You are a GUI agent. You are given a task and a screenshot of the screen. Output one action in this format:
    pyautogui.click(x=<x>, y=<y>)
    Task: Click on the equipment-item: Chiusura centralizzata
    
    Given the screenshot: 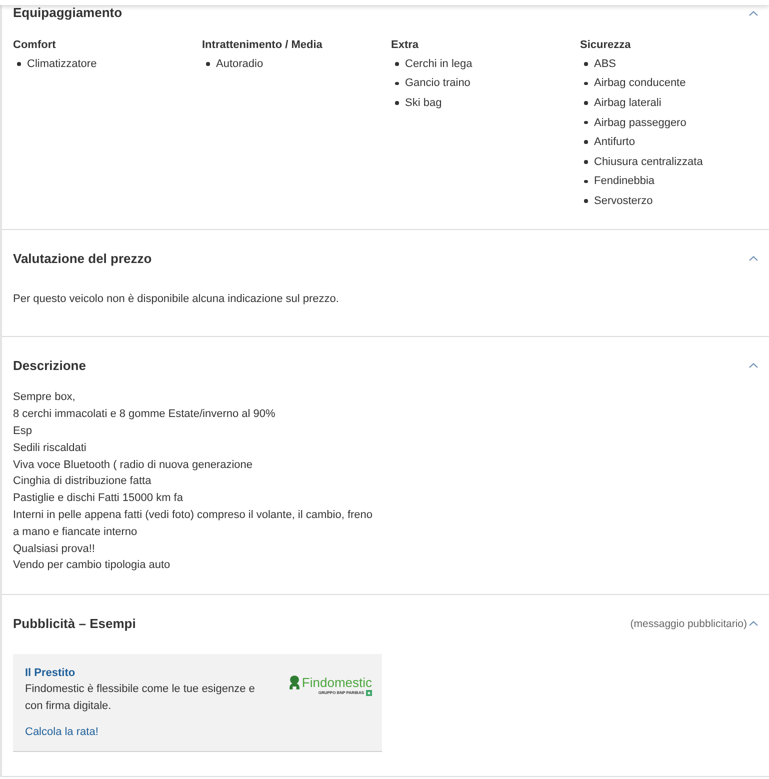 What is the action you would take?
    pyautogui.click(x=648, y=161)
    